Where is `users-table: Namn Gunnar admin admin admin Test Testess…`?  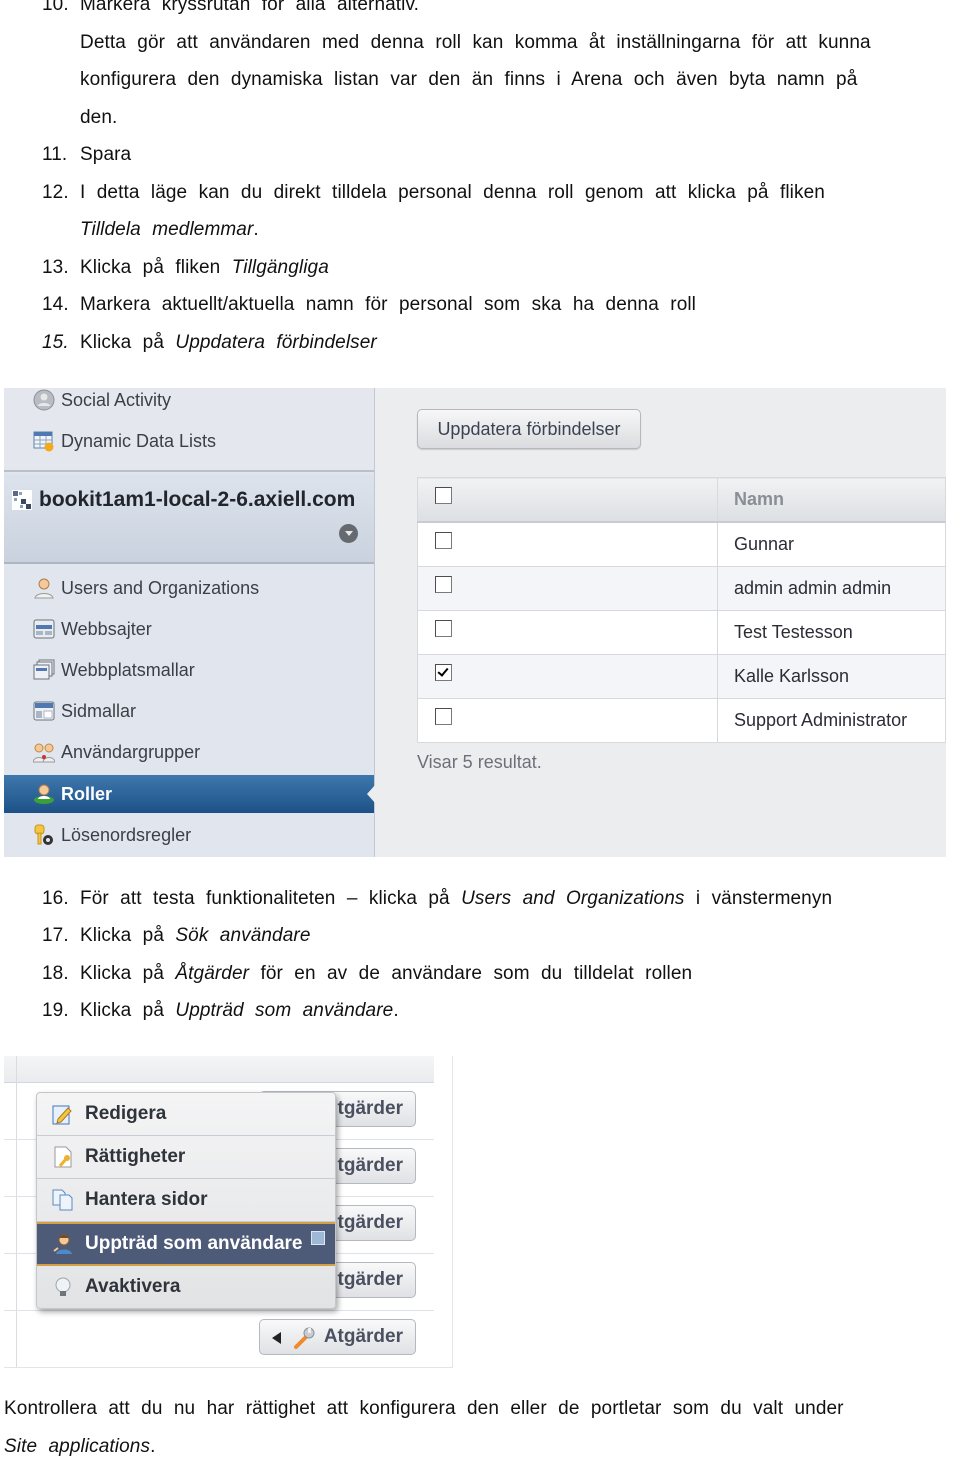
users-table: Namn Gunnar admin admin admin Test Testess… is located at coordinates (681, 610).